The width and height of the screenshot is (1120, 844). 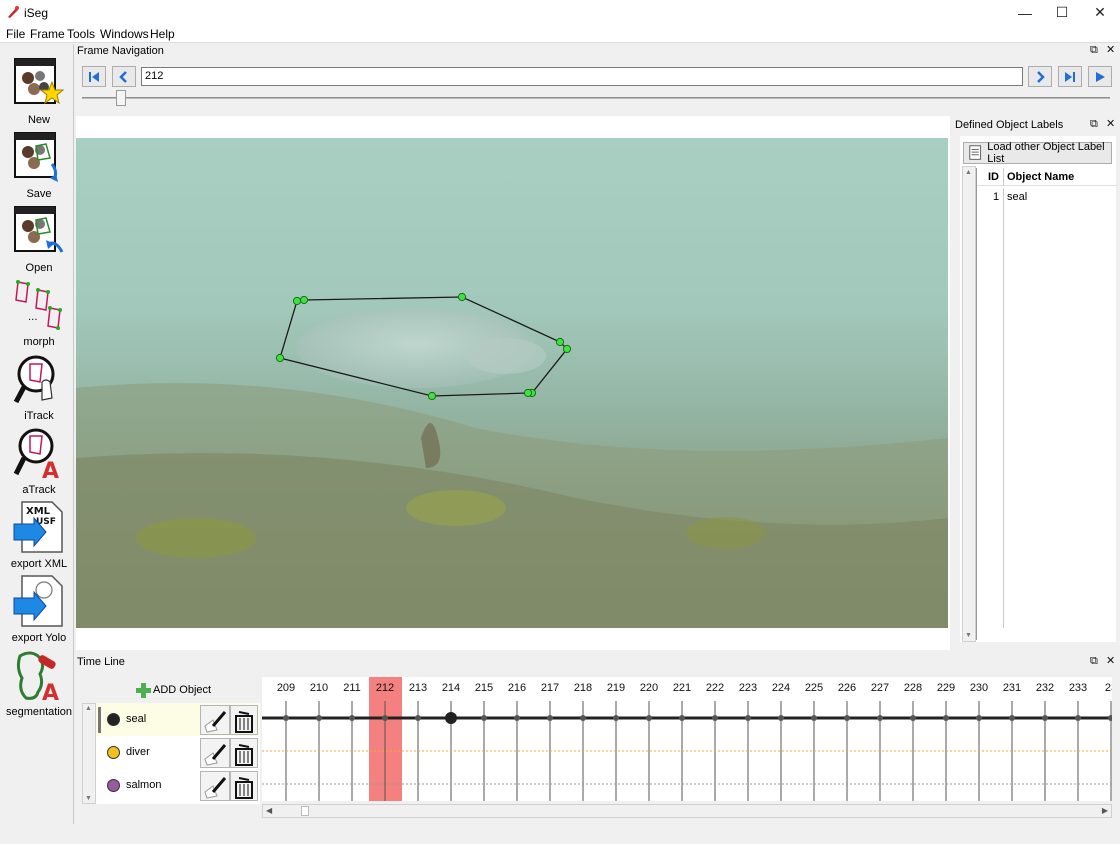 What do you see at coordinates (89, 753) in the screenshot?
I see `objects-scrollbar: ▲ ▼` at bounding box center [89, 753].